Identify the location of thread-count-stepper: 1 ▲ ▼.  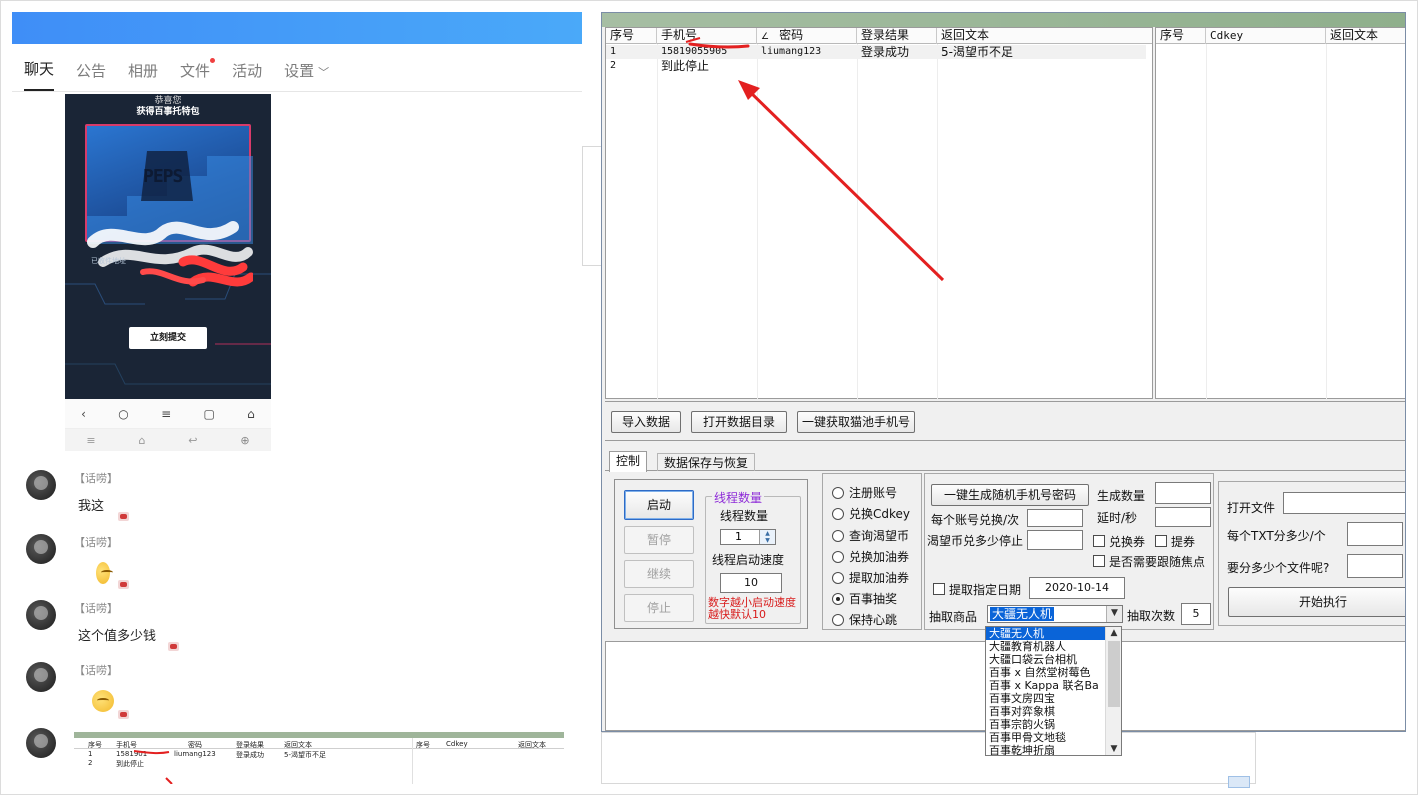
(748, 537).